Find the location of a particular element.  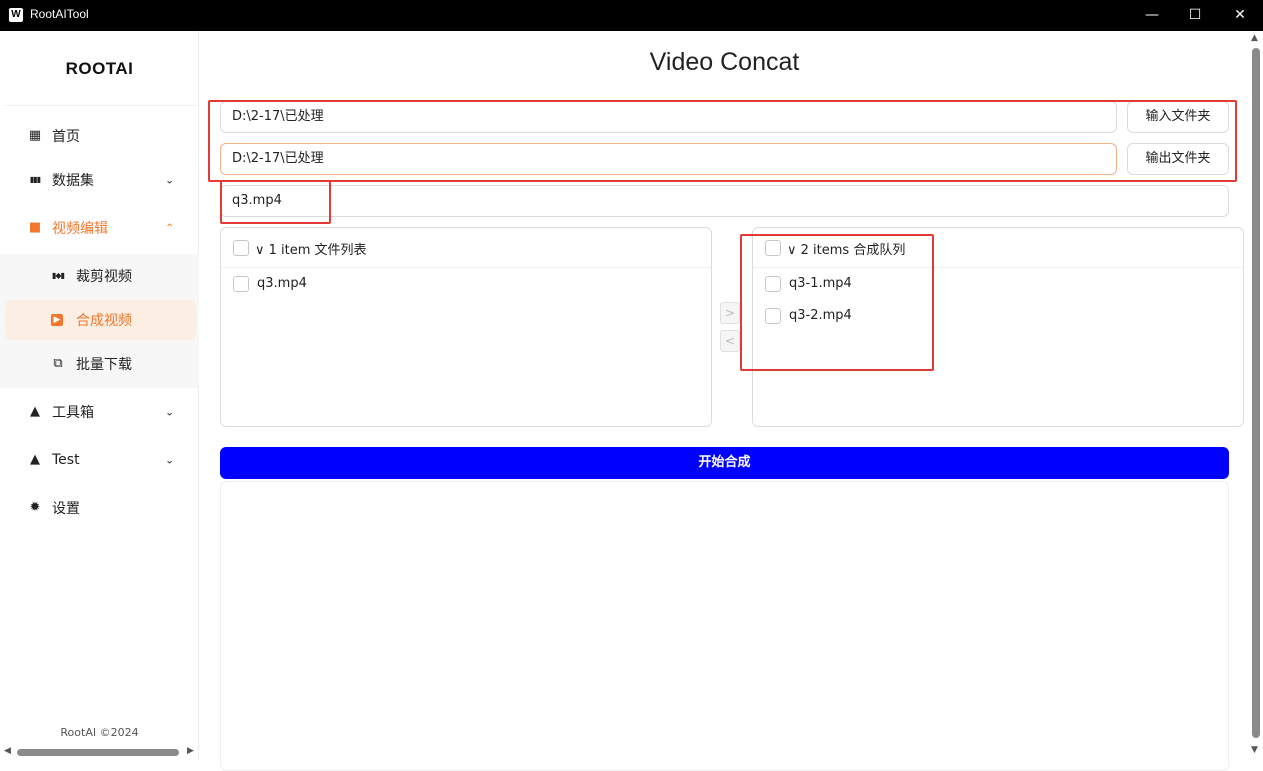

annotation-box-selected-file is located at coordinates (275, 202).